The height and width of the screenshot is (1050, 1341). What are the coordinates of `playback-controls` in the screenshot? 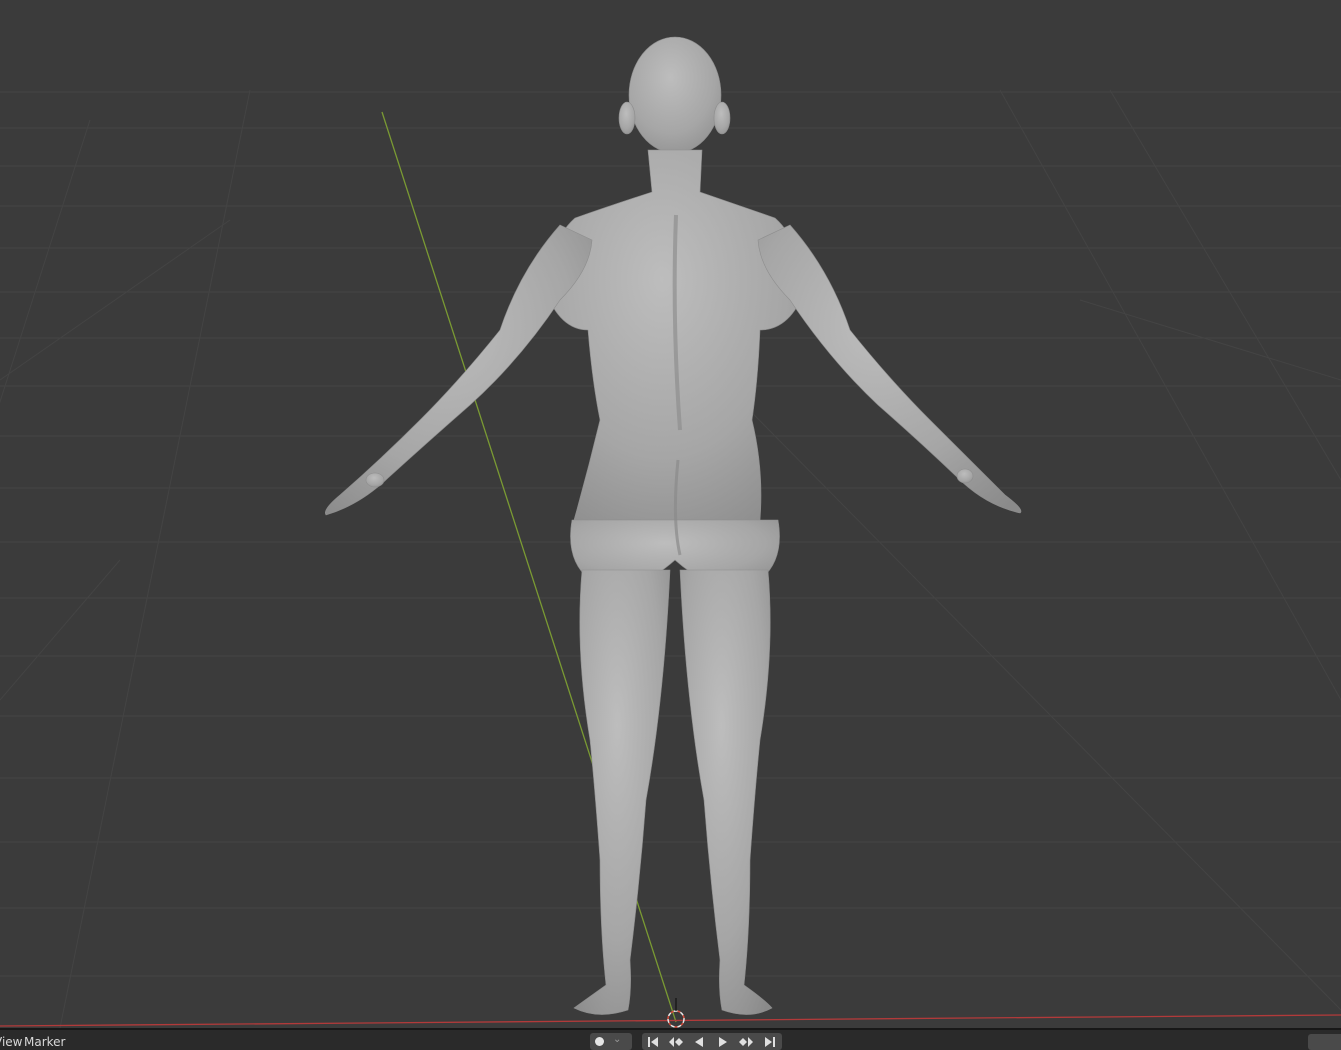 It's located at (712, 1041).